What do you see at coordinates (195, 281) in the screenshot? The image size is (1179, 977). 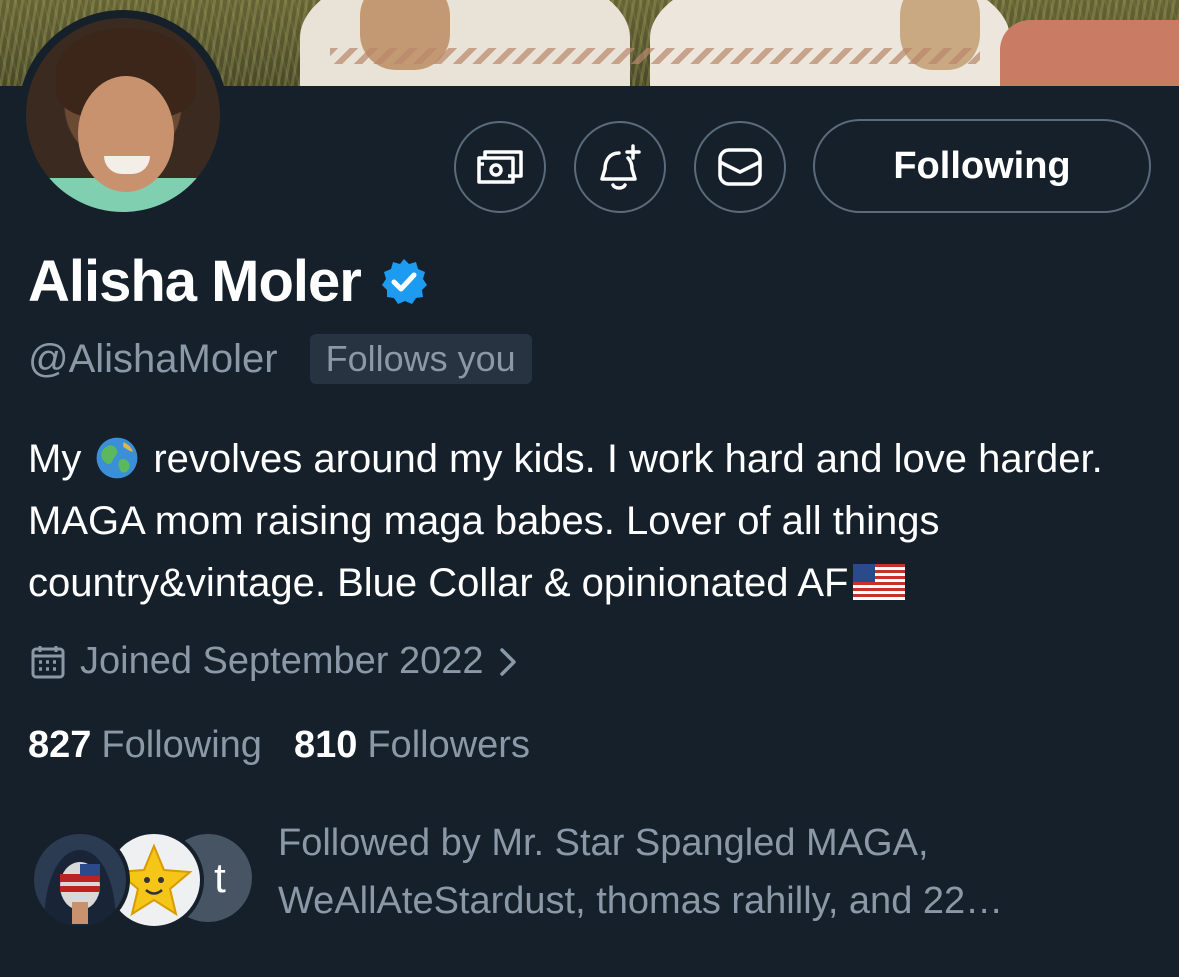 I see `display-name: Alisha Moler` at bounding box center [195, 281].